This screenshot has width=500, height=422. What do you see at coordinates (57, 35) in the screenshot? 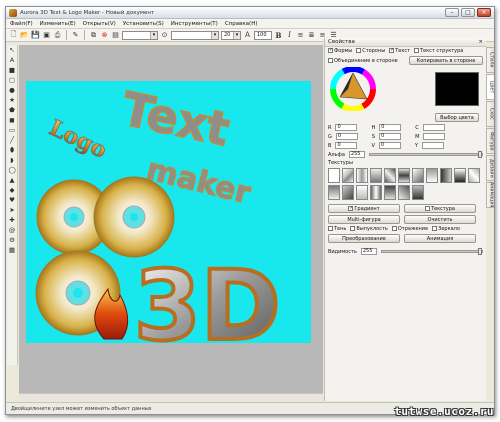
I see `export-icon: ⎙` at bounding box center [57, 35].